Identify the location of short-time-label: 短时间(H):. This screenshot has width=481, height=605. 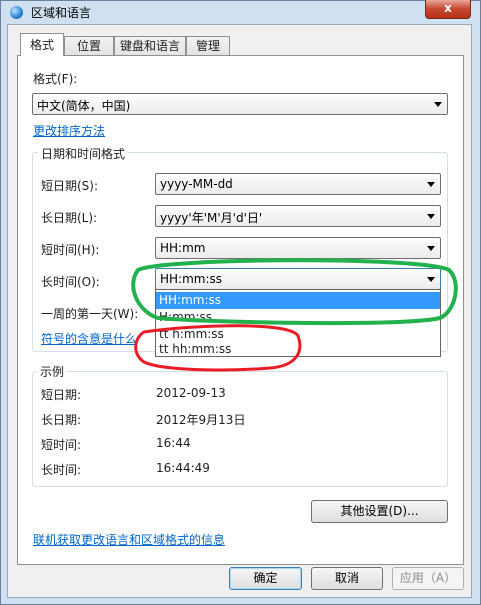
(70, 250).